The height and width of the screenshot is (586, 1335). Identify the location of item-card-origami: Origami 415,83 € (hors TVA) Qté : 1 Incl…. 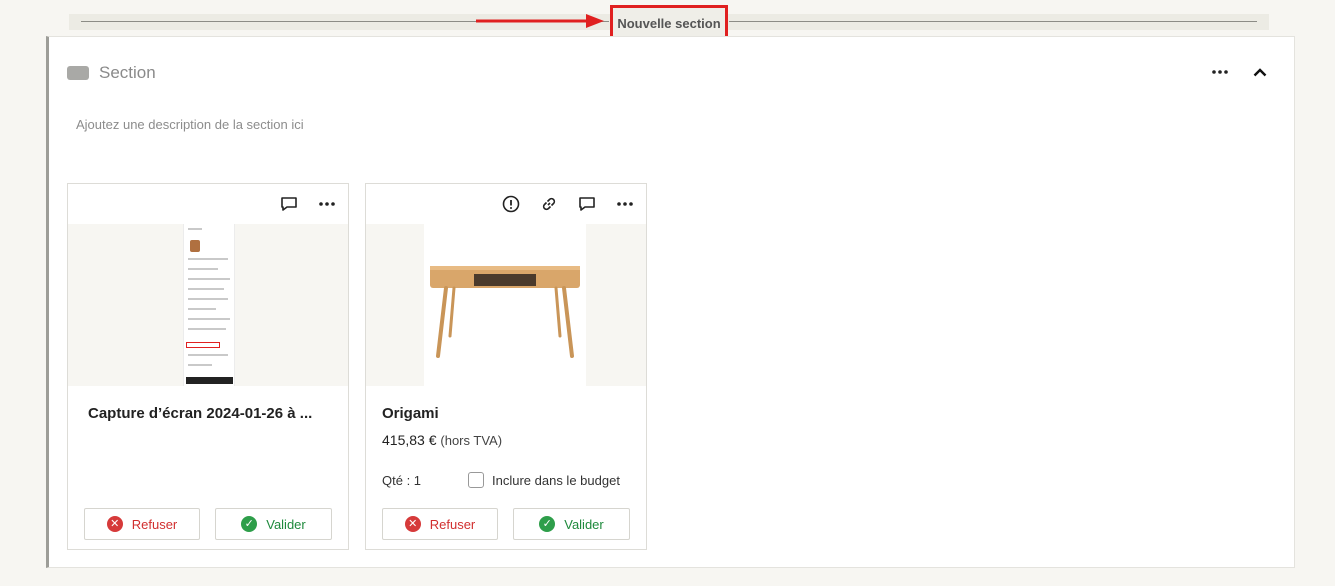
(506, 366).